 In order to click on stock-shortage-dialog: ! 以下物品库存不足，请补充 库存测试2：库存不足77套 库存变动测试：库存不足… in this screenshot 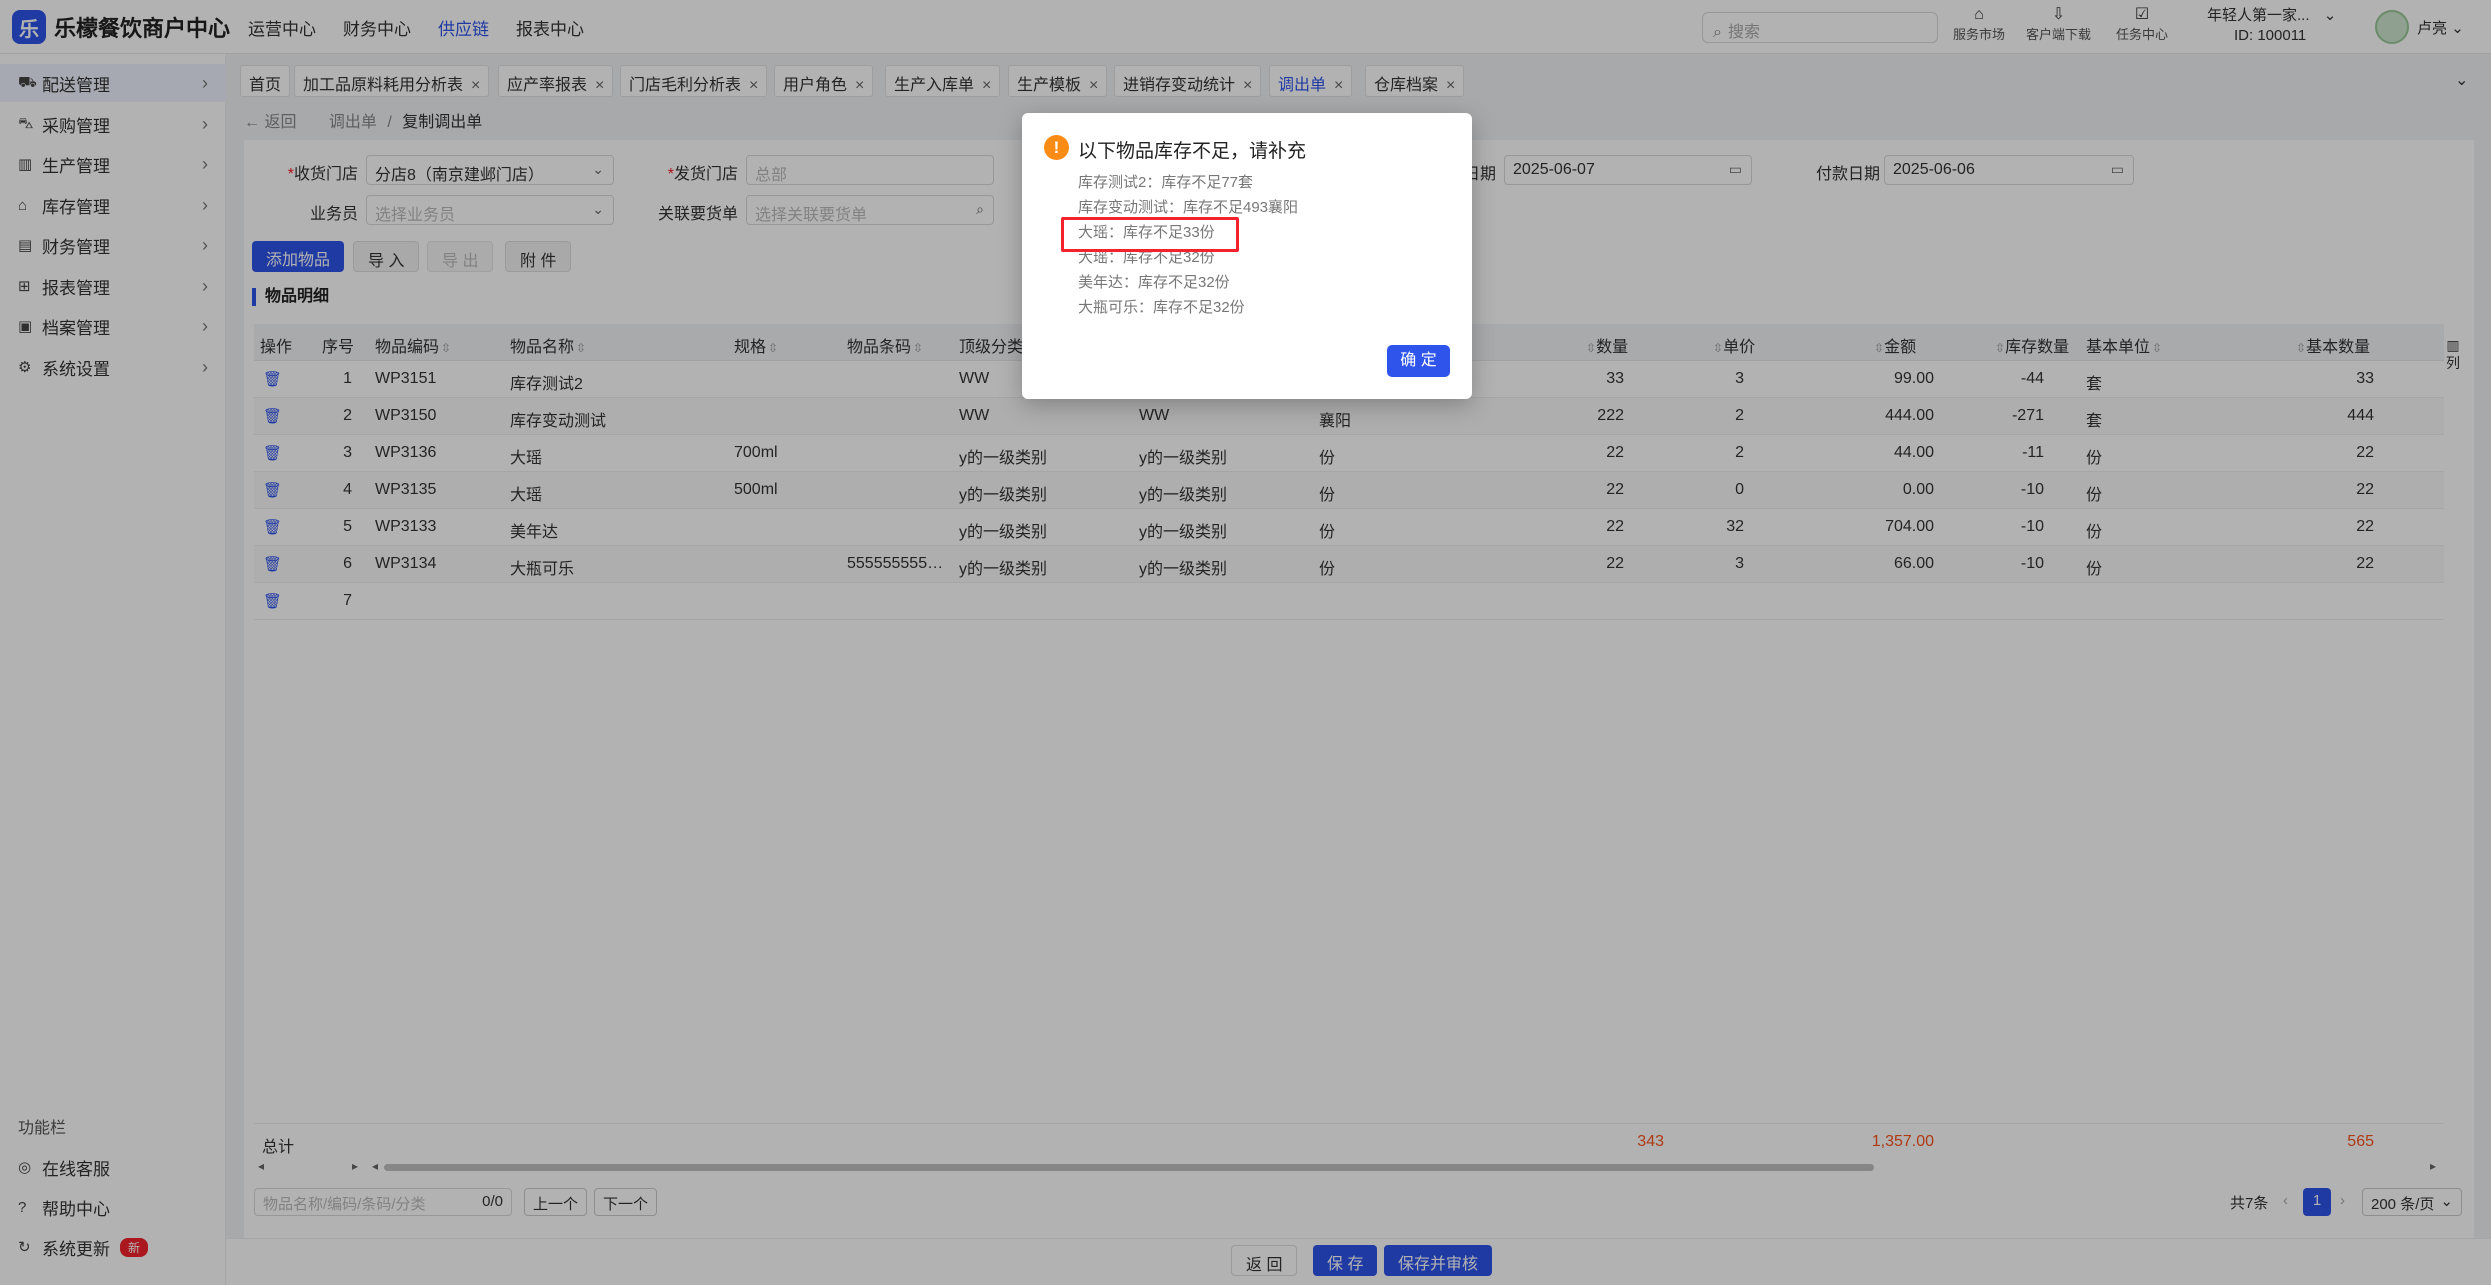, I will do `click(1247, 256)`.